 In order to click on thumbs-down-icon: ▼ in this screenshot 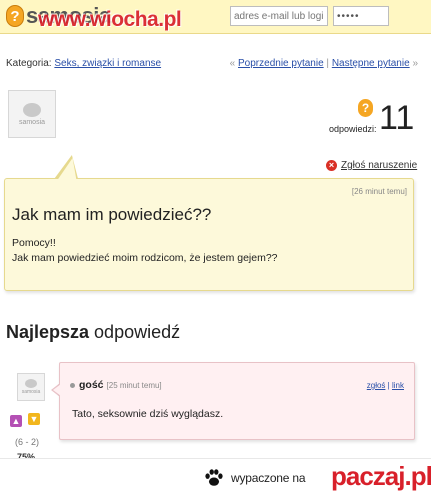, I will do `click(34, 419)`.